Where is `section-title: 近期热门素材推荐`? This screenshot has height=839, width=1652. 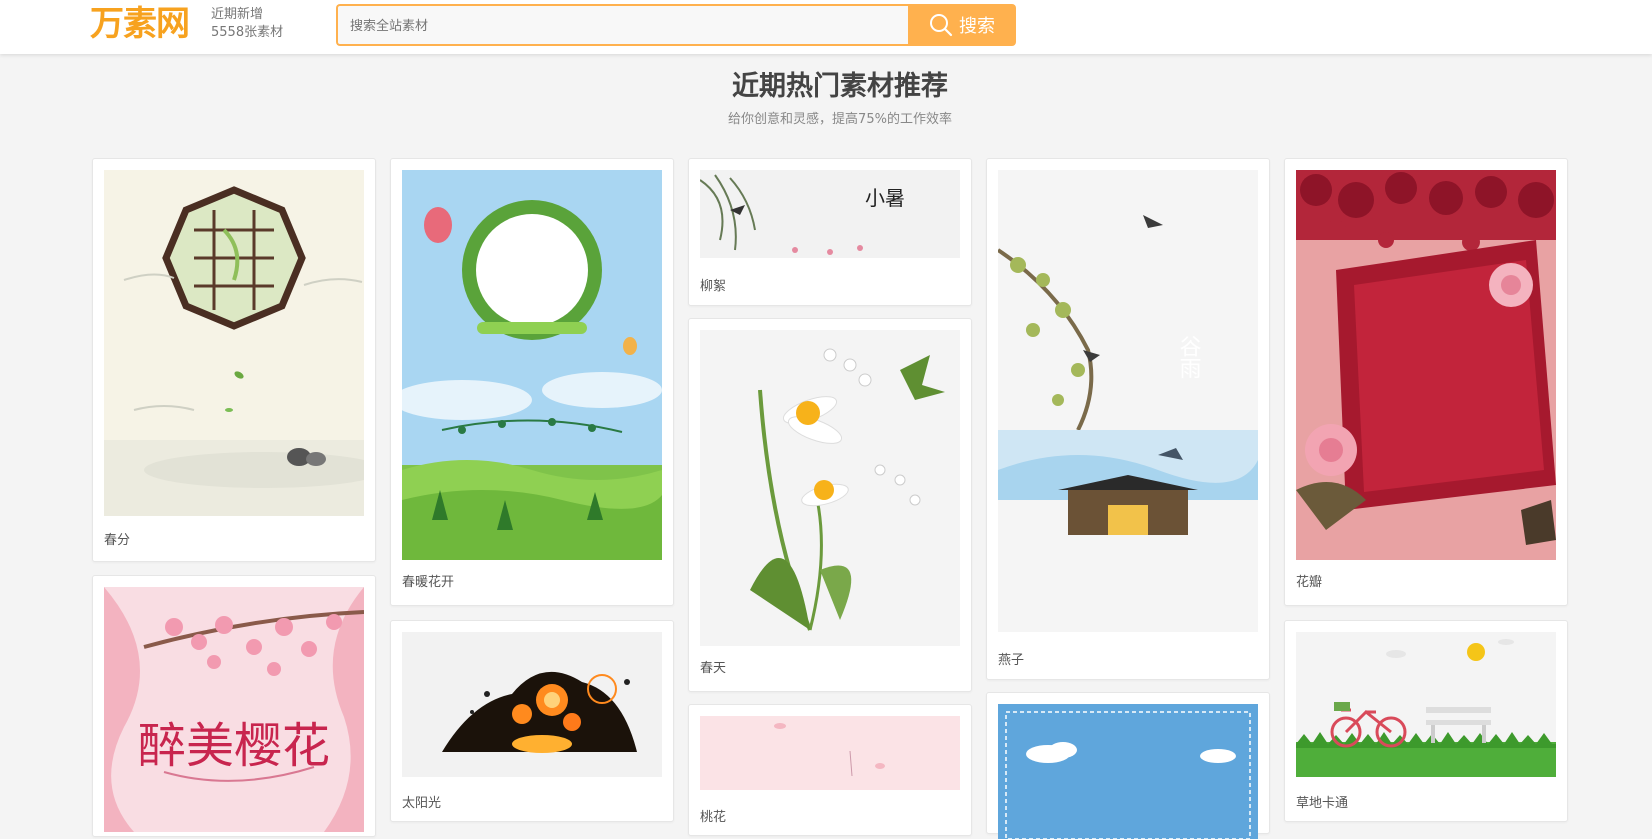
section-title: 近期热门素材推荐 is located at coordinates (840, 86).